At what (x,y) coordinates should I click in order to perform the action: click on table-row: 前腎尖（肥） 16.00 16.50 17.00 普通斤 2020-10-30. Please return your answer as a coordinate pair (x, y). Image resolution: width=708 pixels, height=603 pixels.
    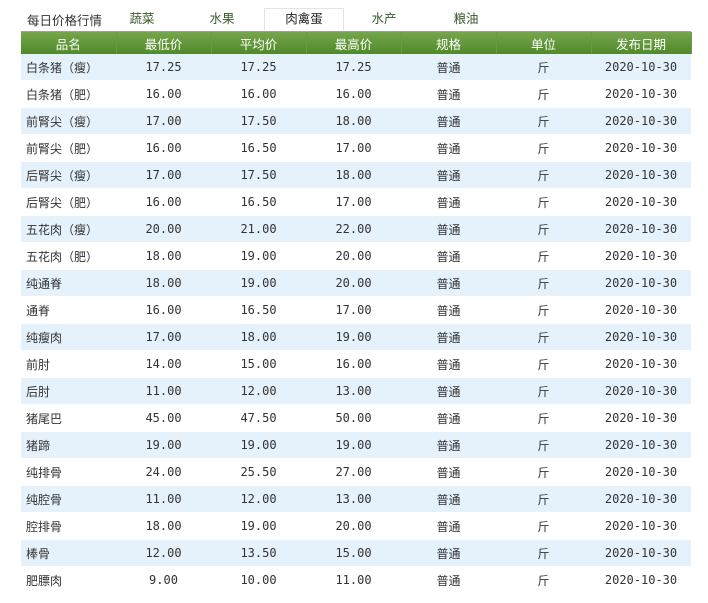
    Looking at the image, I should click on (356, 148).